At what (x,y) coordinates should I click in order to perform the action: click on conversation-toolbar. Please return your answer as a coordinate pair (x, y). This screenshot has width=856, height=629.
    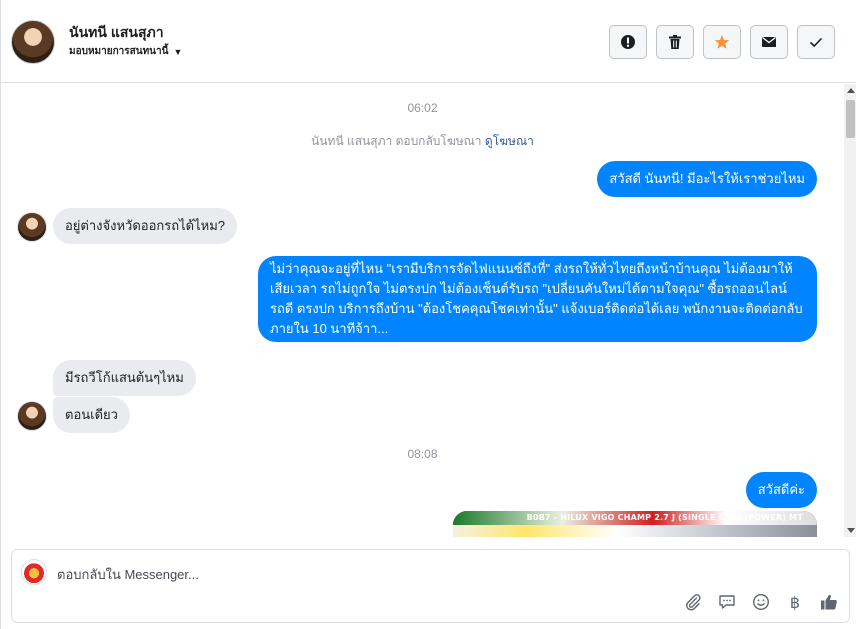
    Looking at the image, I should click on (722, 42).